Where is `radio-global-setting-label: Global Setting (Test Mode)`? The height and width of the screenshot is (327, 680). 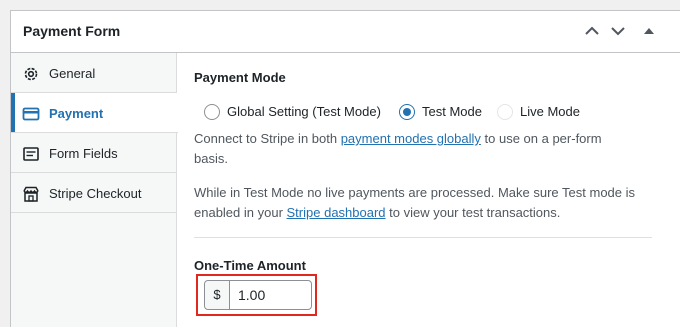 radio-global-setting-label: Global Setting (Test Mode) is located at coordinates (304, 111).